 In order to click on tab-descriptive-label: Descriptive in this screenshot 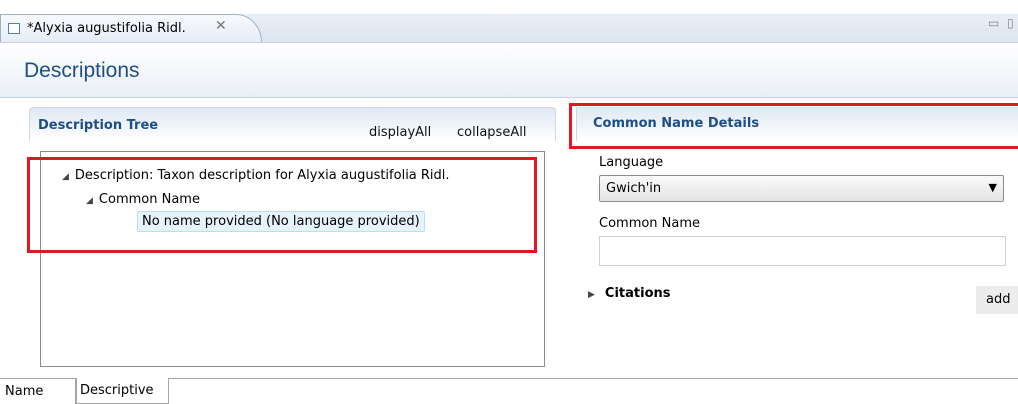, I will do `click(117, 390)`.